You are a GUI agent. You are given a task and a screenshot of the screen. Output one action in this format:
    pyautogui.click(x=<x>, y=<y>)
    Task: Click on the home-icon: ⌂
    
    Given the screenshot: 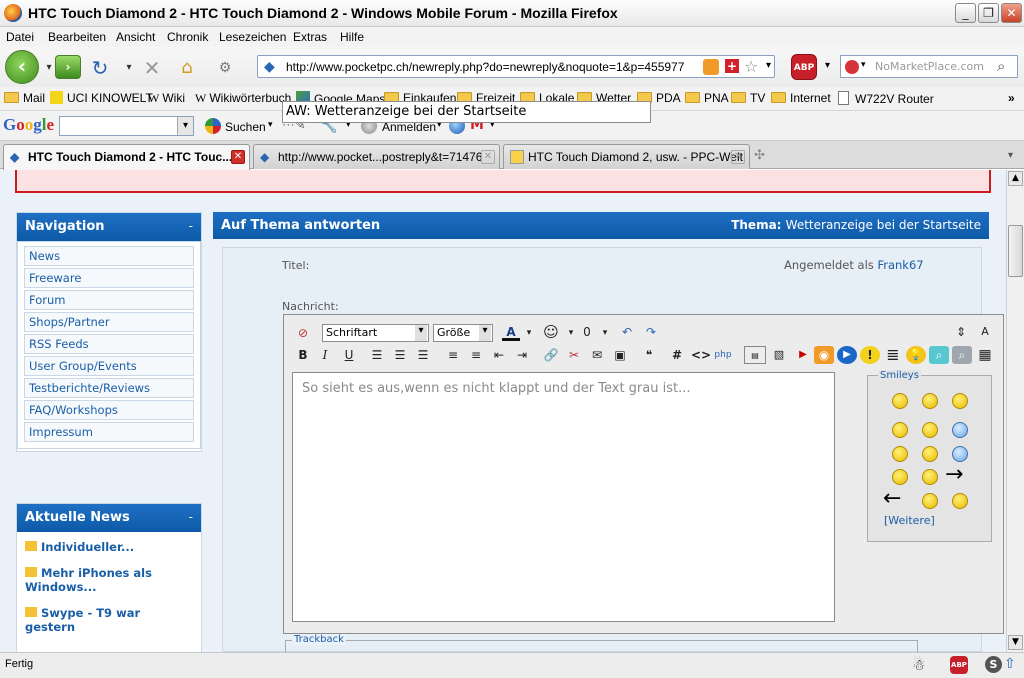 What is the action you would take?
    pyautogui.click(x=187, y=68)
    